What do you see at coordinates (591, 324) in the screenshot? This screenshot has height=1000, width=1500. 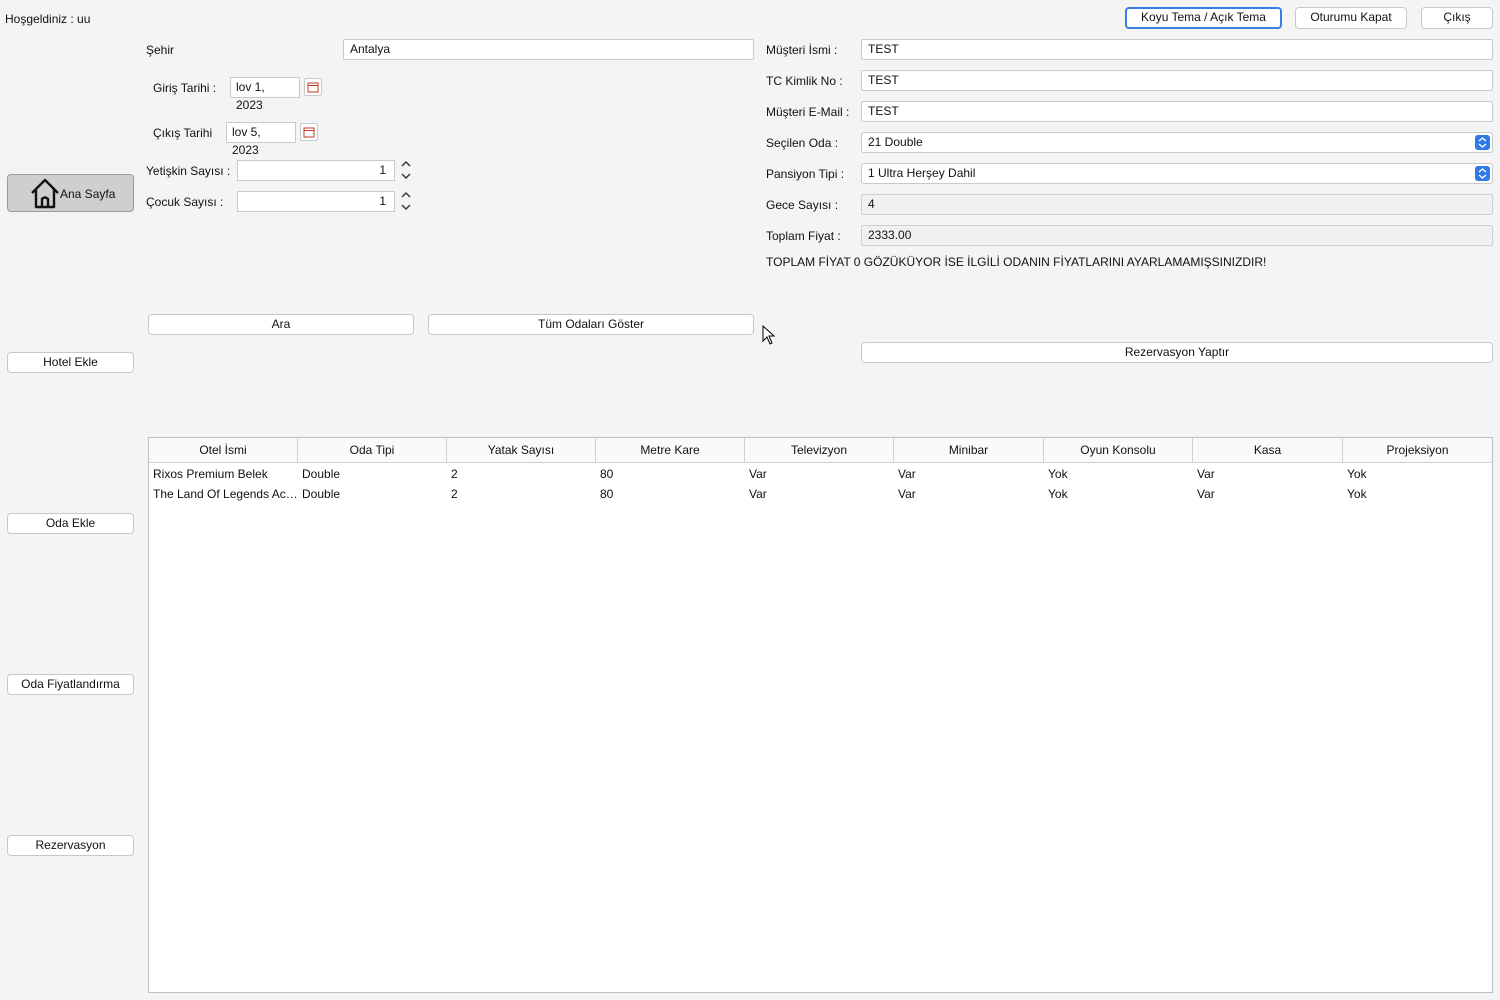 I see `show-all-rooms-button: Tüm Odaları Göster` at bounding box center [591, 324].